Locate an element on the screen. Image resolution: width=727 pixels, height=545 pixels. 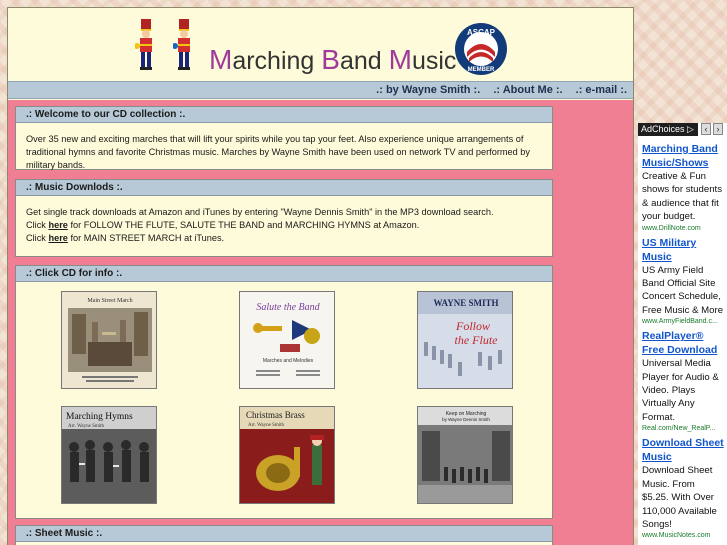
cd-follow-the-flute: WAYNE SMITH Follow the Flute is located at coordinates (465, 340).